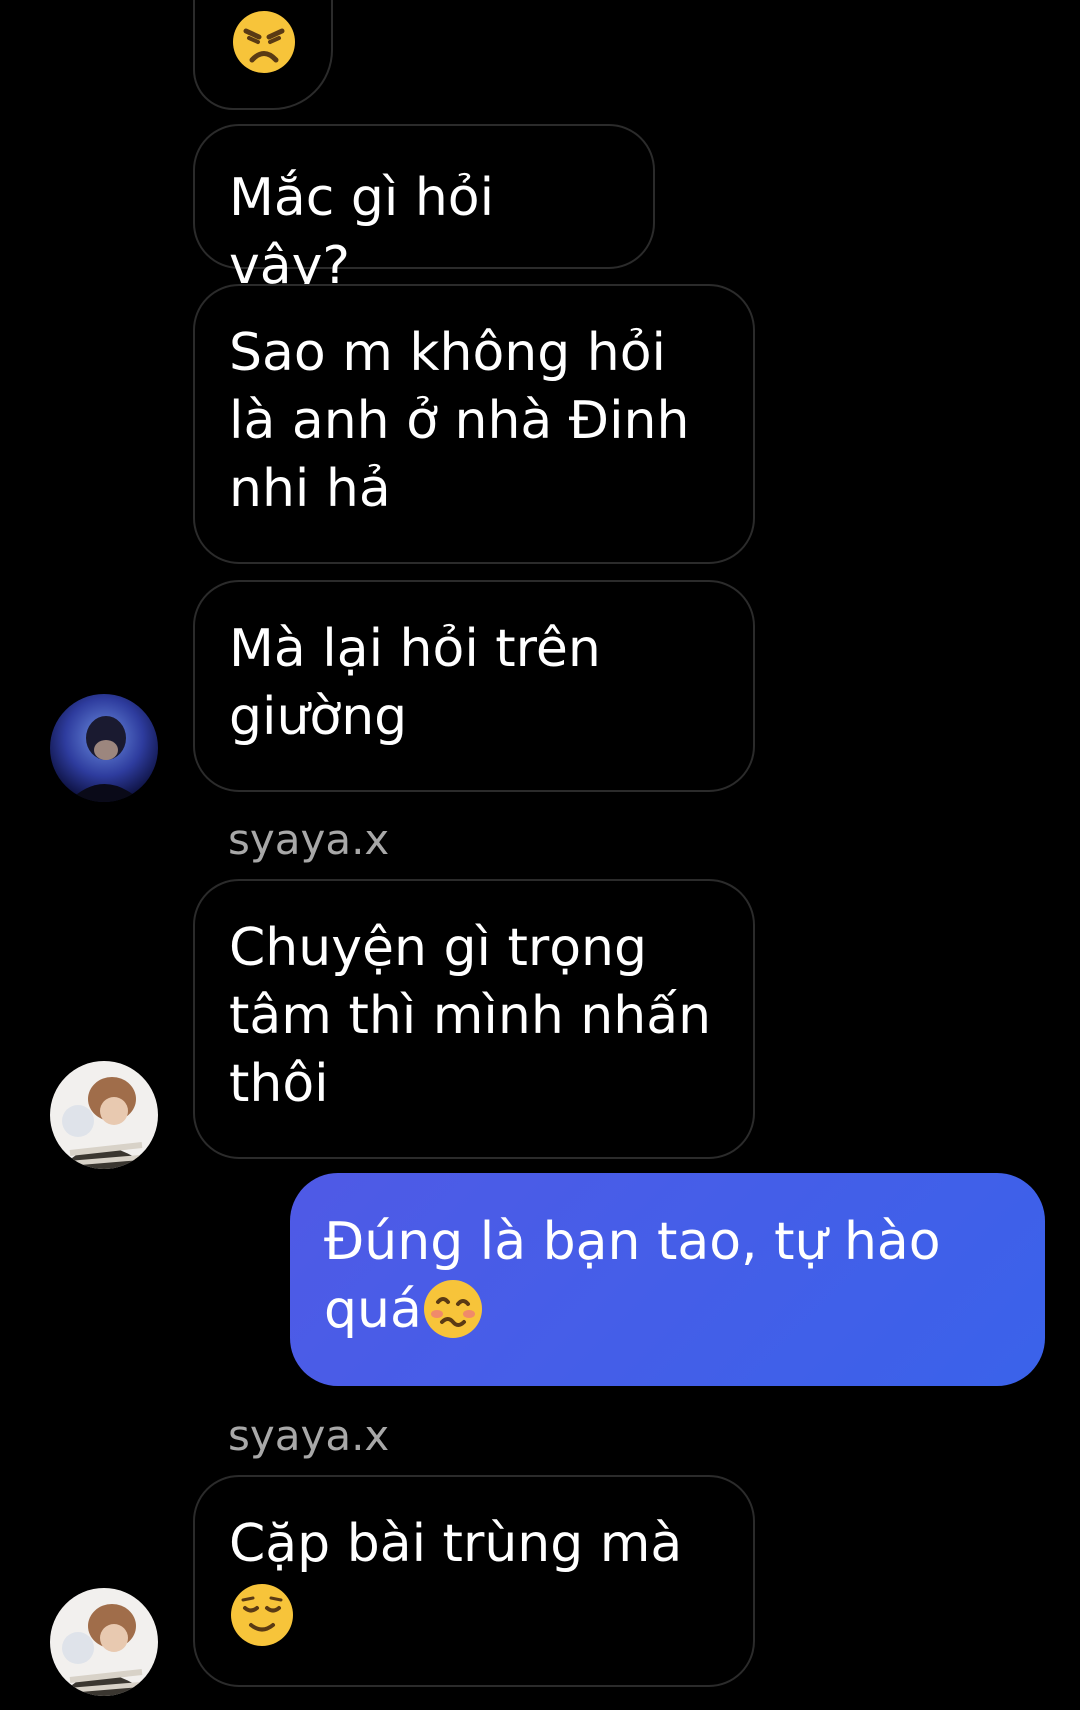  I want to click on message-text: Mắc gì hỏi vậy?, so click(362, 232).